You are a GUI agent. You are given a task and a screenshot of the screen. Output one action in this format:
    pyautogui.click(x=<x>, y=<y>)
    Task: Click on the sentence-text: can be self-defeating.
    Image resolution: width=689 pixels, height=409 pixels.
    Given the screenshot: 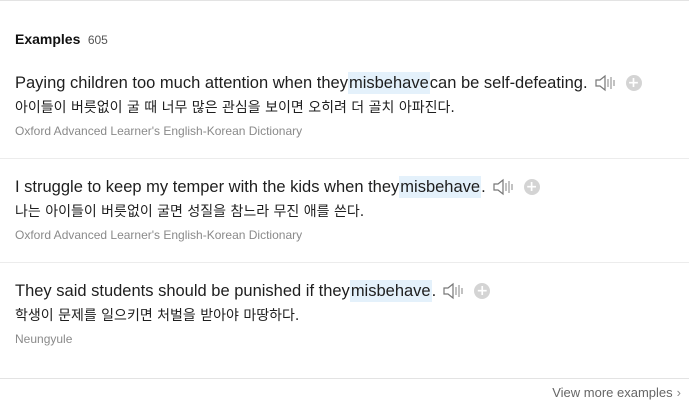 What is the action you would take?
    pyautogui.click(x=508, y=83)
    